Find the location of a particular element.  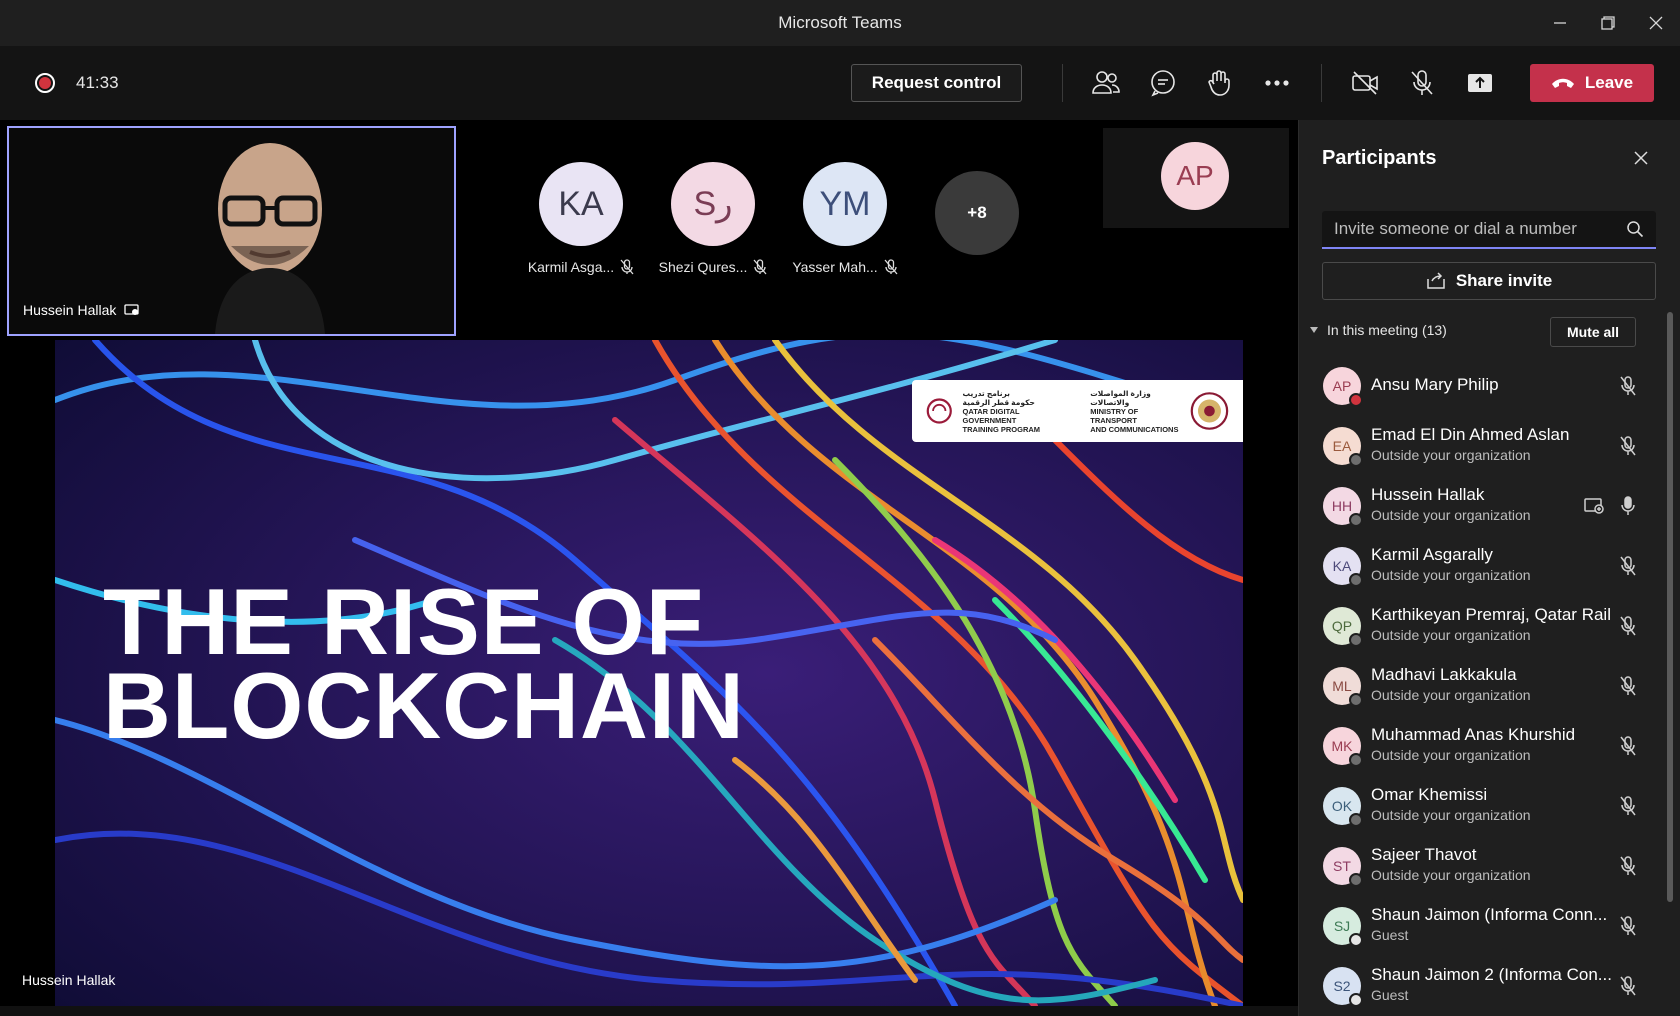

avatar: HH is located at coordinates (1343, 507).